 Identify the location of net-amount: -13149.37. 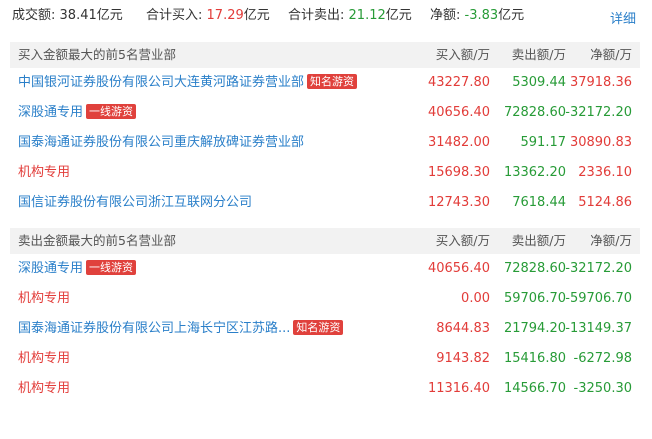
(598, 328).